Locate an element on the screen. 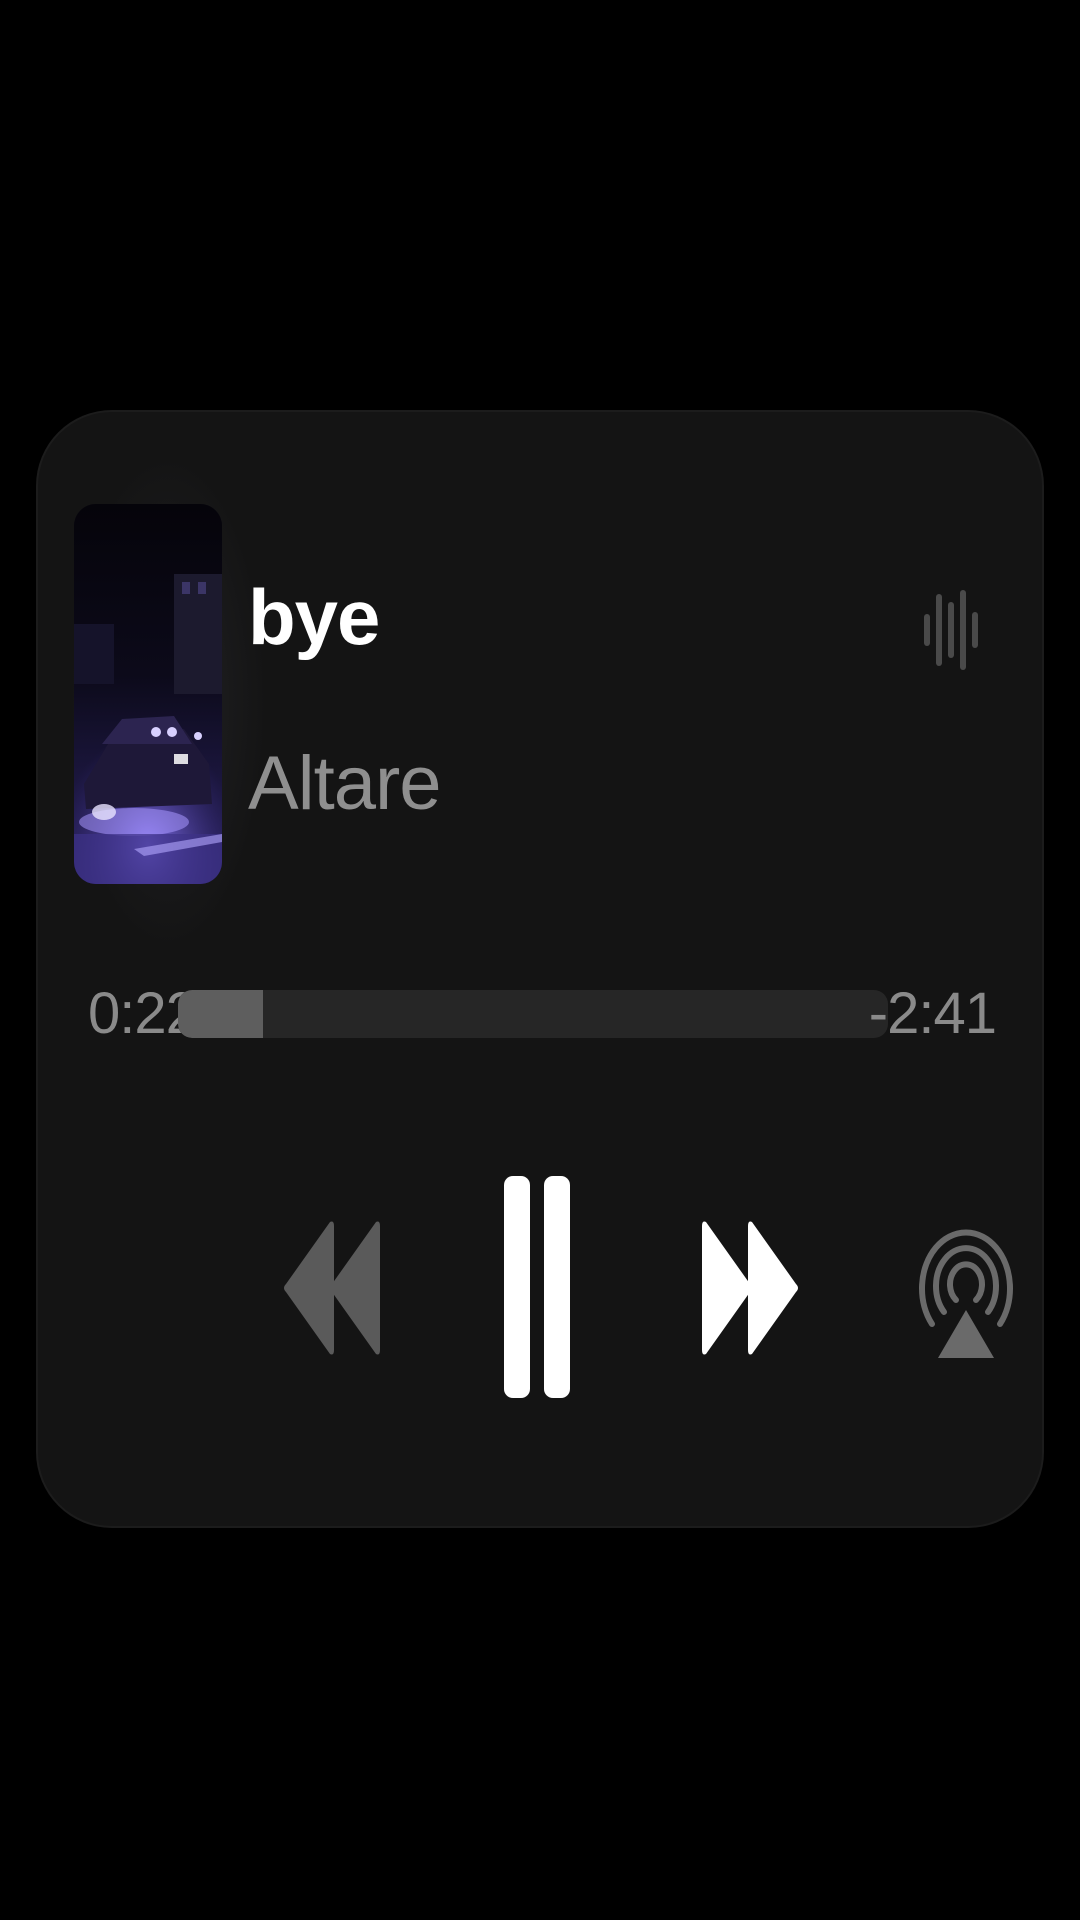 Image resolution: width=1080 pixels, height=1920 pixels. waveform-icon is located at coordinates (951, 630).